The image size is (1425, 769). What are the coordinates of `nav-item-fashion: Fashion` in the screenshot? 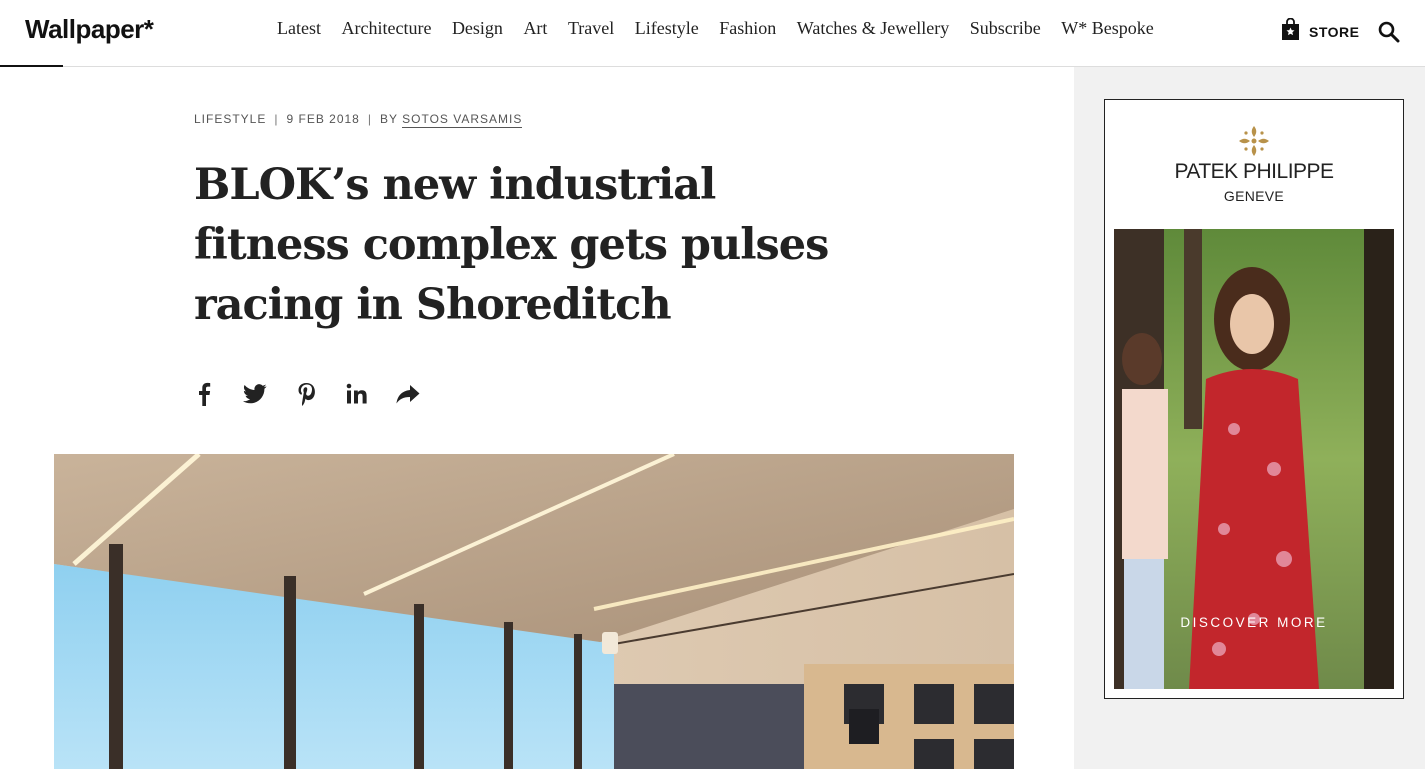 It's located at (747, 28).